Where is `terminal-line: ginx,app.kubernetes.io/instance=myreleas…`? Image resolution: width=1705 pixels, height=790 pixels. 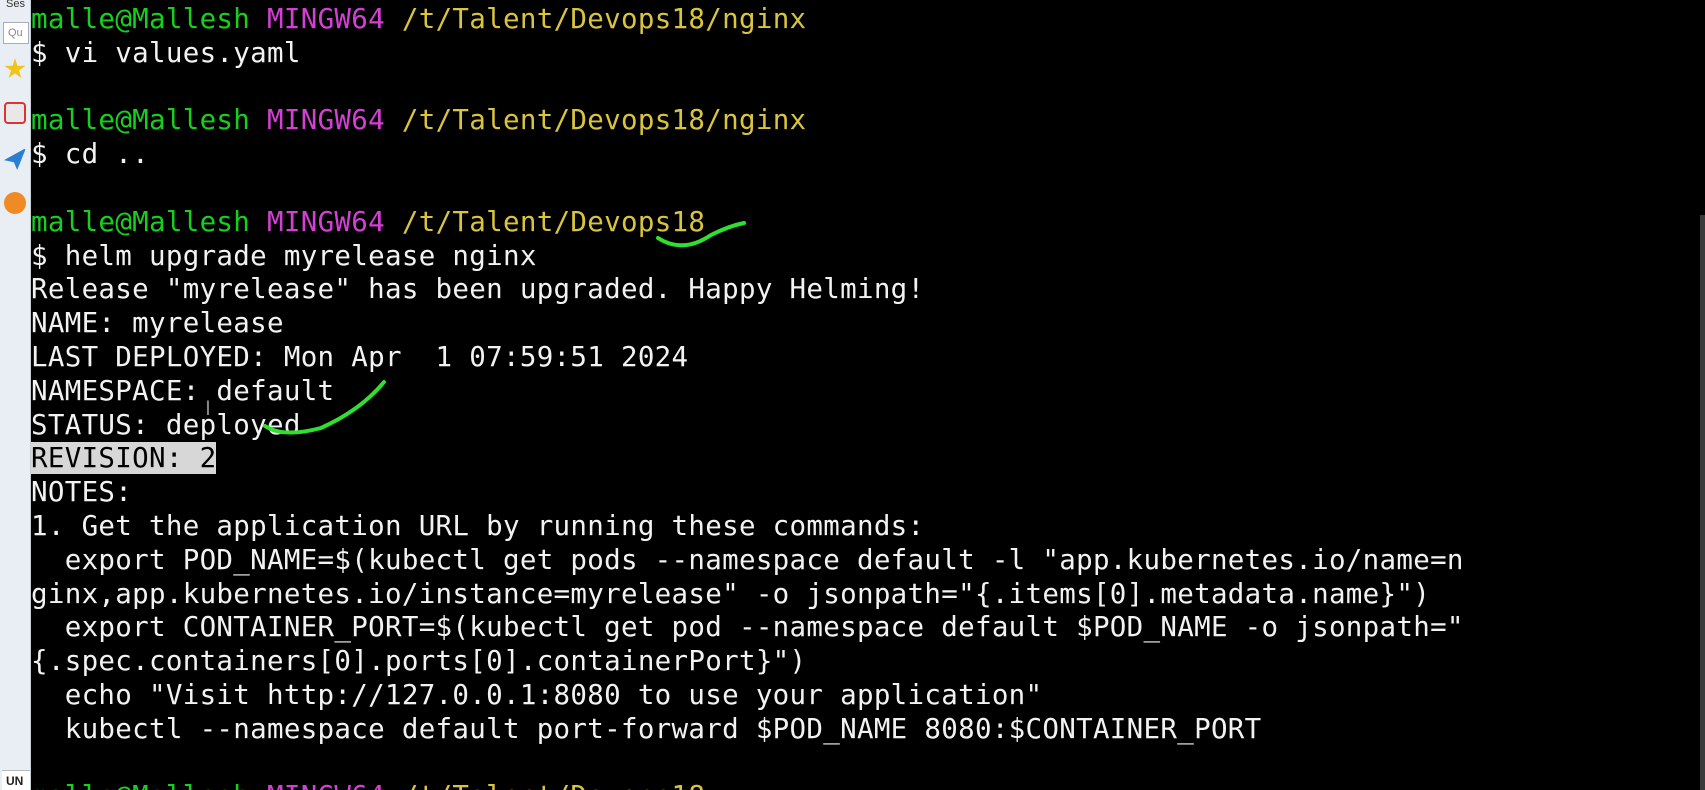 terminal-line: ginx,app.kubernetes.io/instance=myreleas… is located at coordinates (747, 595).